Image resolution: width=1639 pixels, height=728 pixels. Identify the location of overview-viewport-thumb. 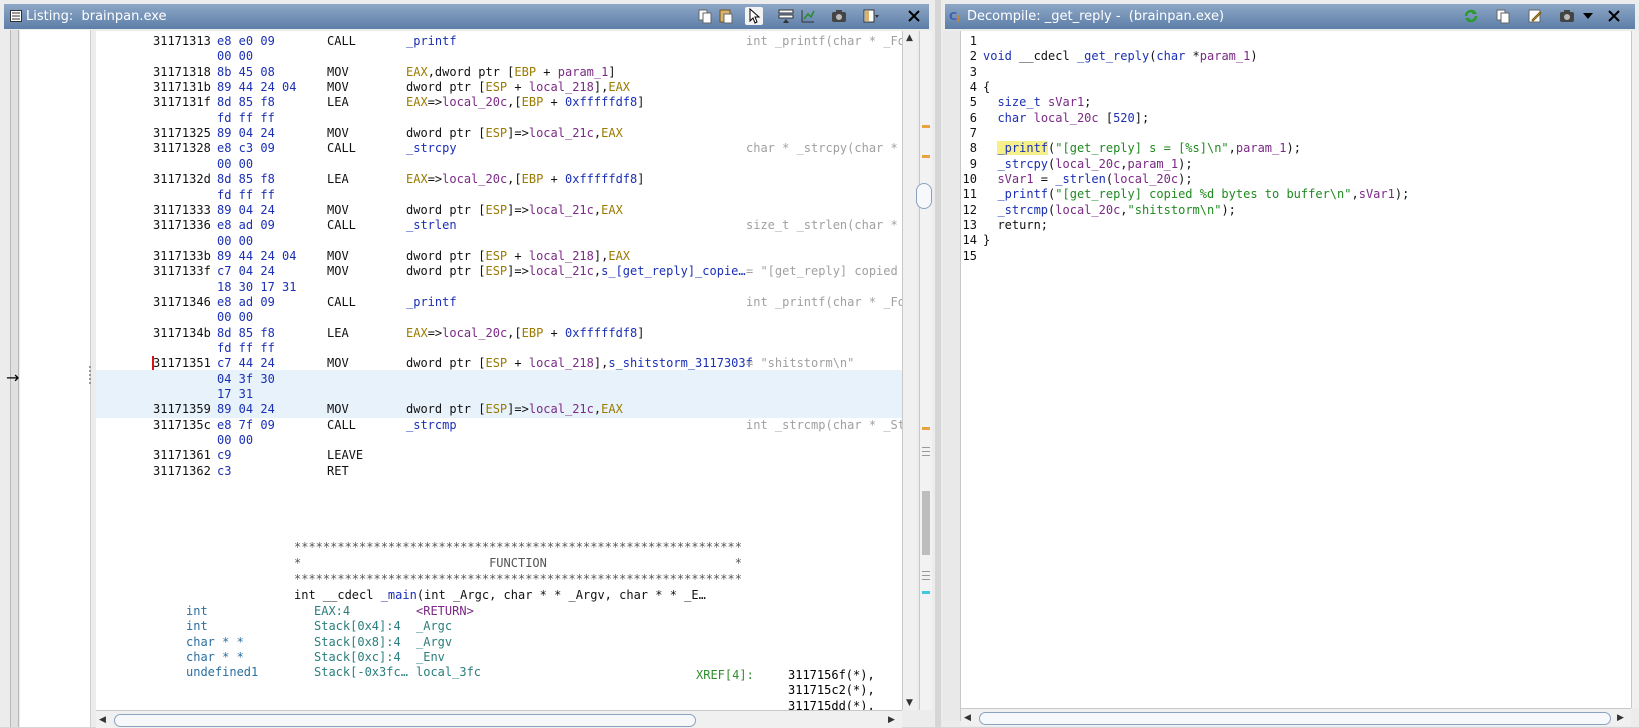
(924, 196).